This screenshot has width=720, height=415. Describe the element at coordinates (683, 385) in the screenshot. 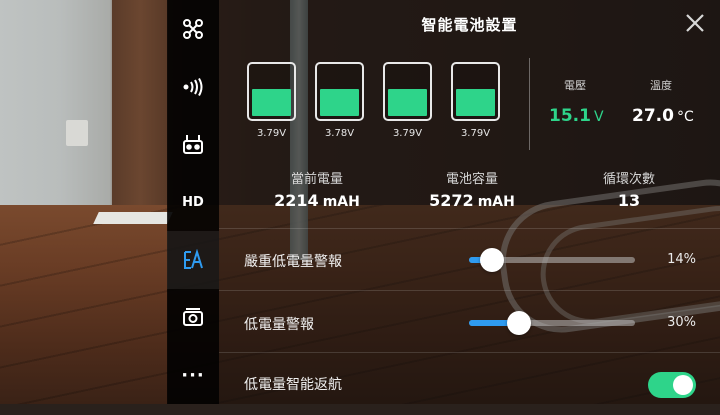

I see `toggle-knob` at that location.